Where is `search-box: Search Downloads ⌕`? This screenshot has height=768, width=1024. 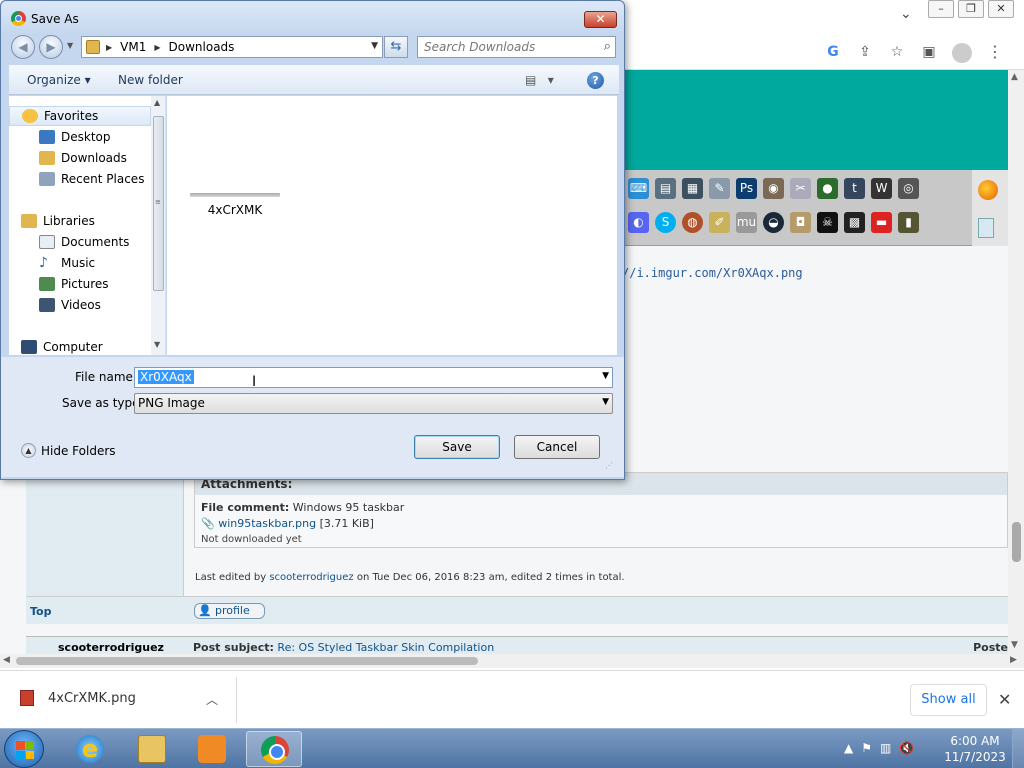 search-box: Search Downloads ⌕ is located at coordinates (516, 47).